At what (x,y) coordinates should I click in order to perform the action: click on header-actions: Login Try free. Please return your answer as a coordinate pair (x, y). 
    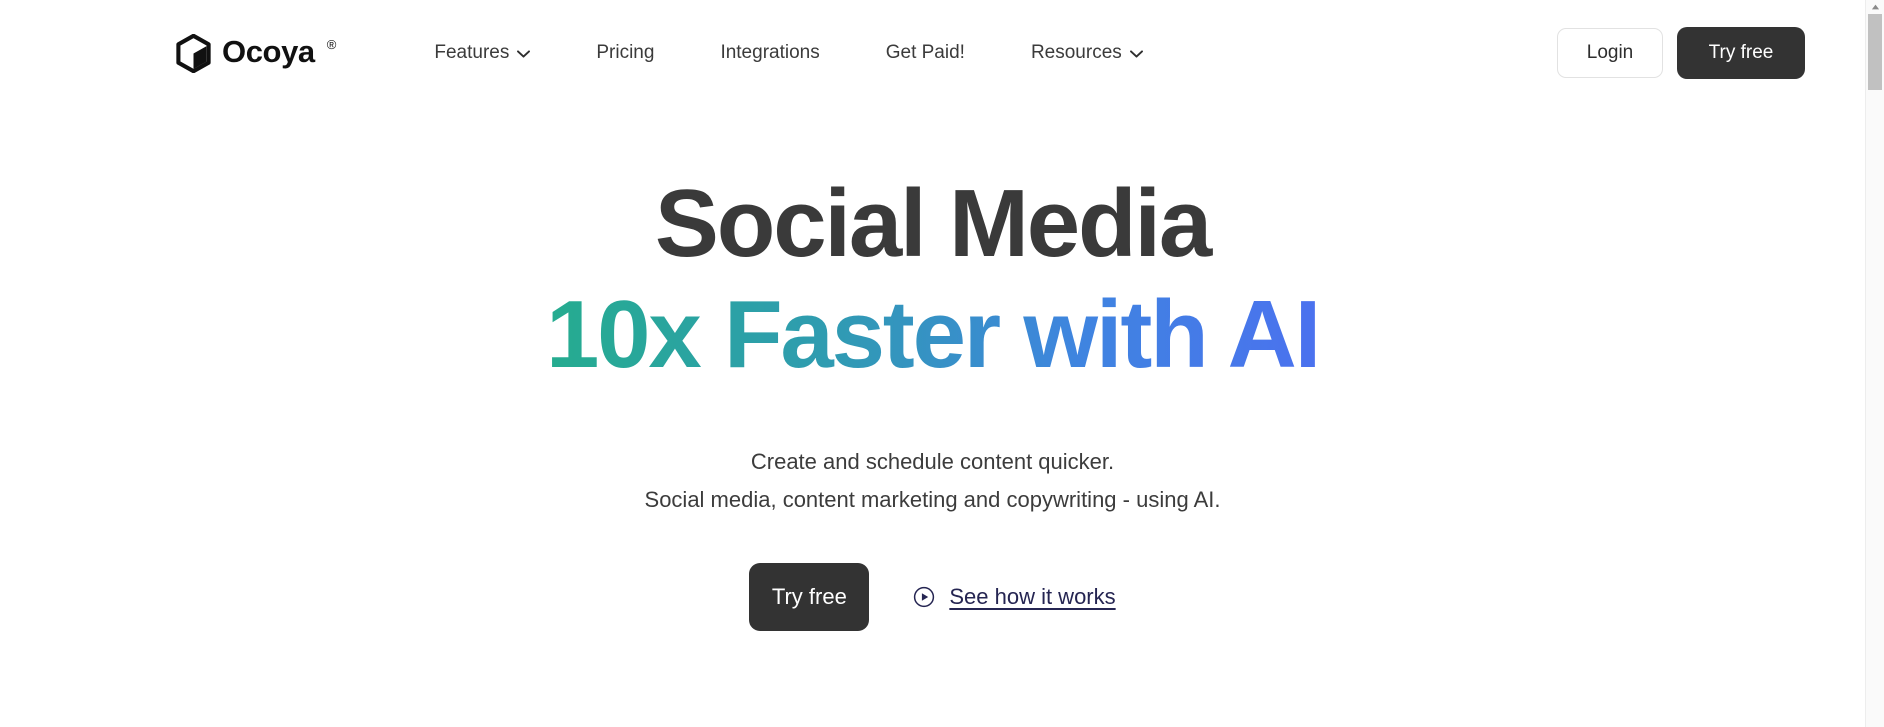
    Looking at the image, I should click on (1681, 53).